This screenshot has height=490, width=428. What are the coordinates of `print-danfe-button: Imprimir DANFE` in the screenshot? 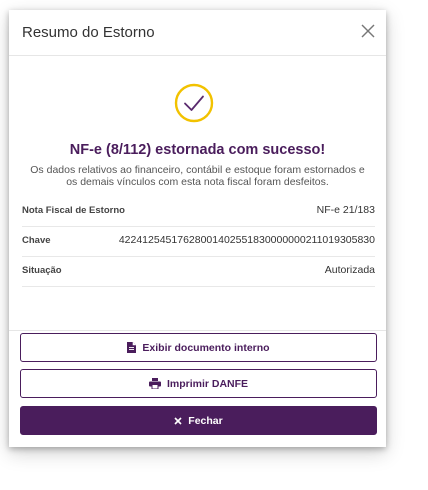 It's located at (198, 383).